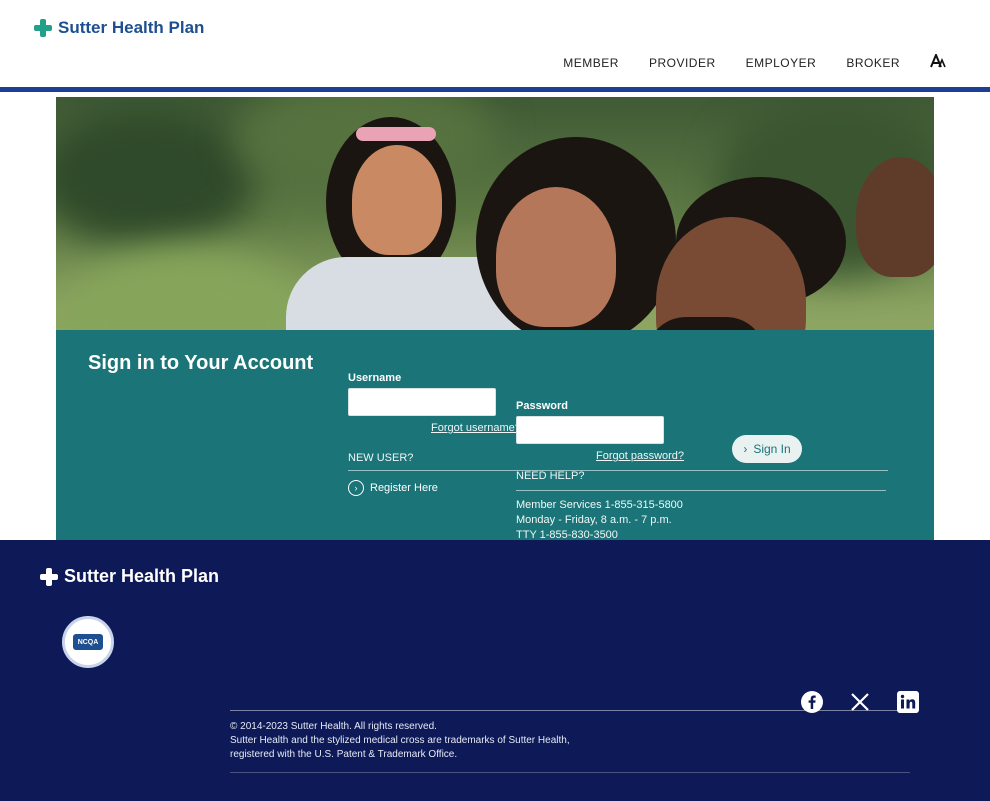 Image resolution: width=990 pixels, height=801 pixels. Describe the element at coordinates (599, 505) in the screenshot. I see `member-services-line: Member Services 1-855-315-5800` at that location.